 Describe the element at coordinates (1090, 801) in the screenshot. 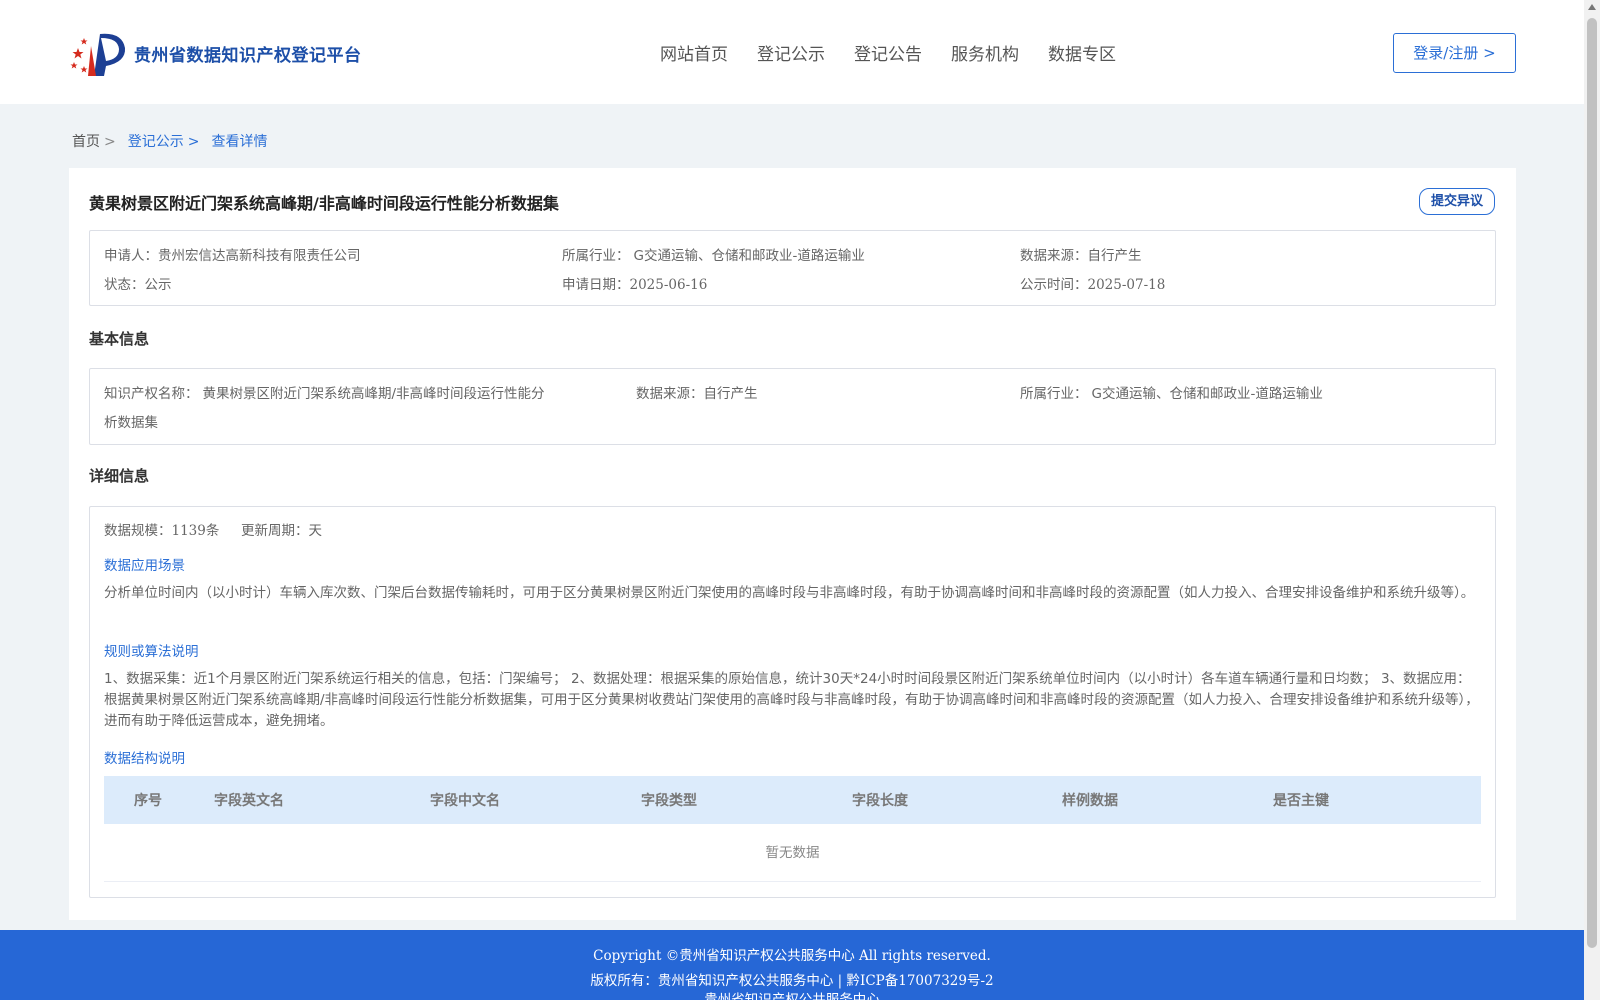

I see `col-sample: 样例数据` at that location.